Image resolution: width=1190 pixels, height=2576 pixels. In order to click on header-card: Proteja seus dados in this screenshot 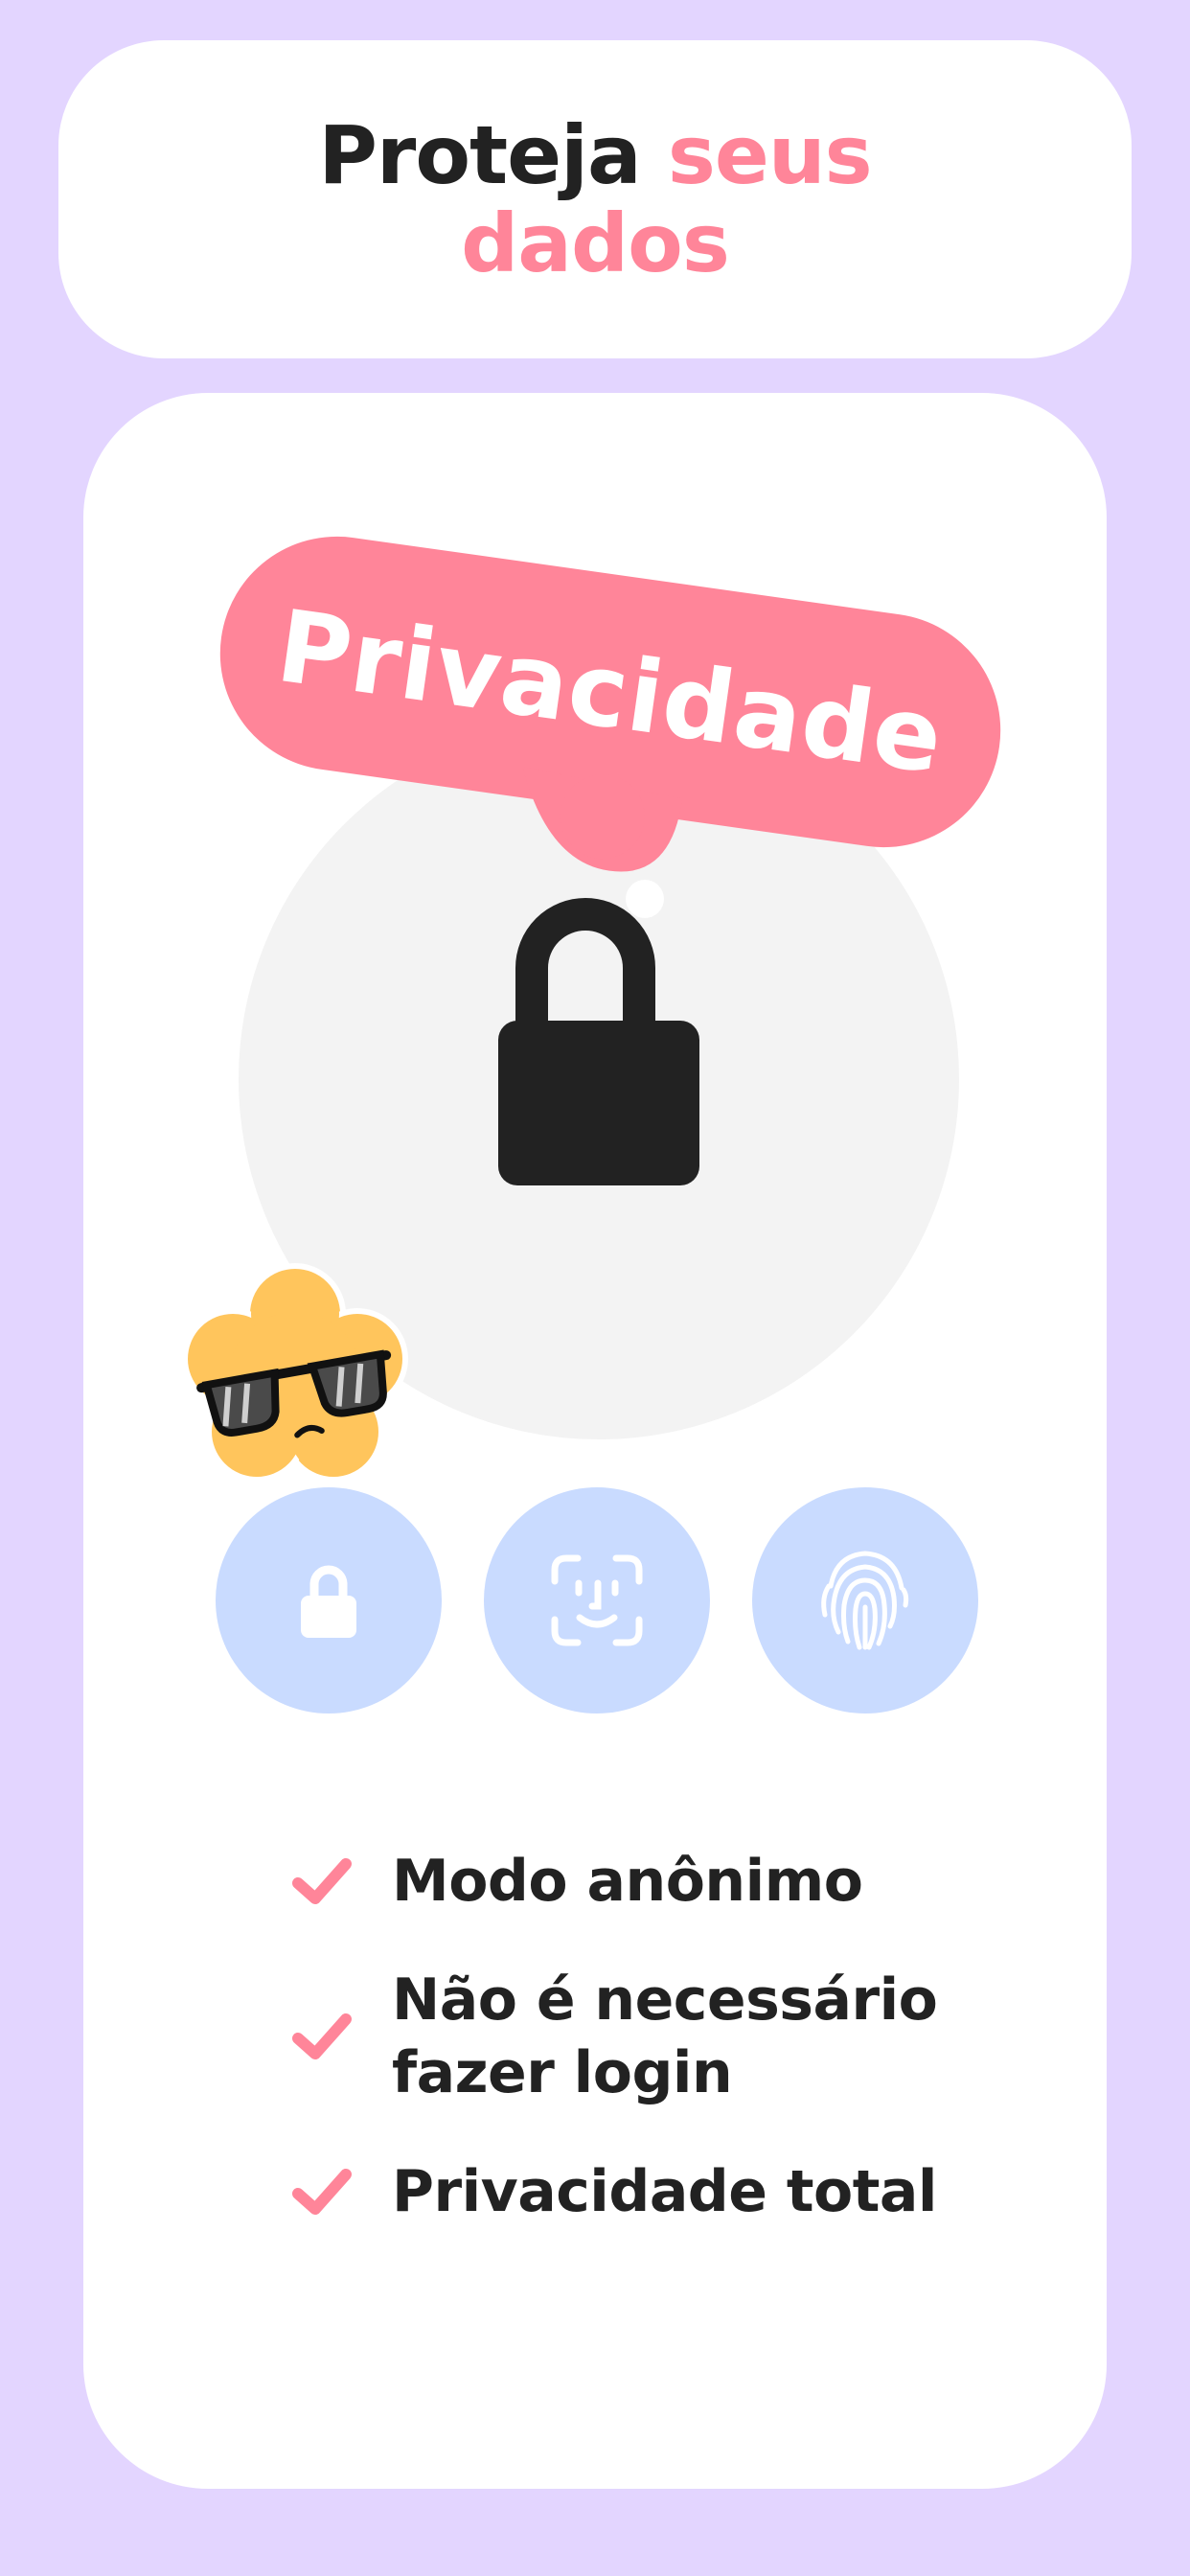, I will do `click(595, 199)`.